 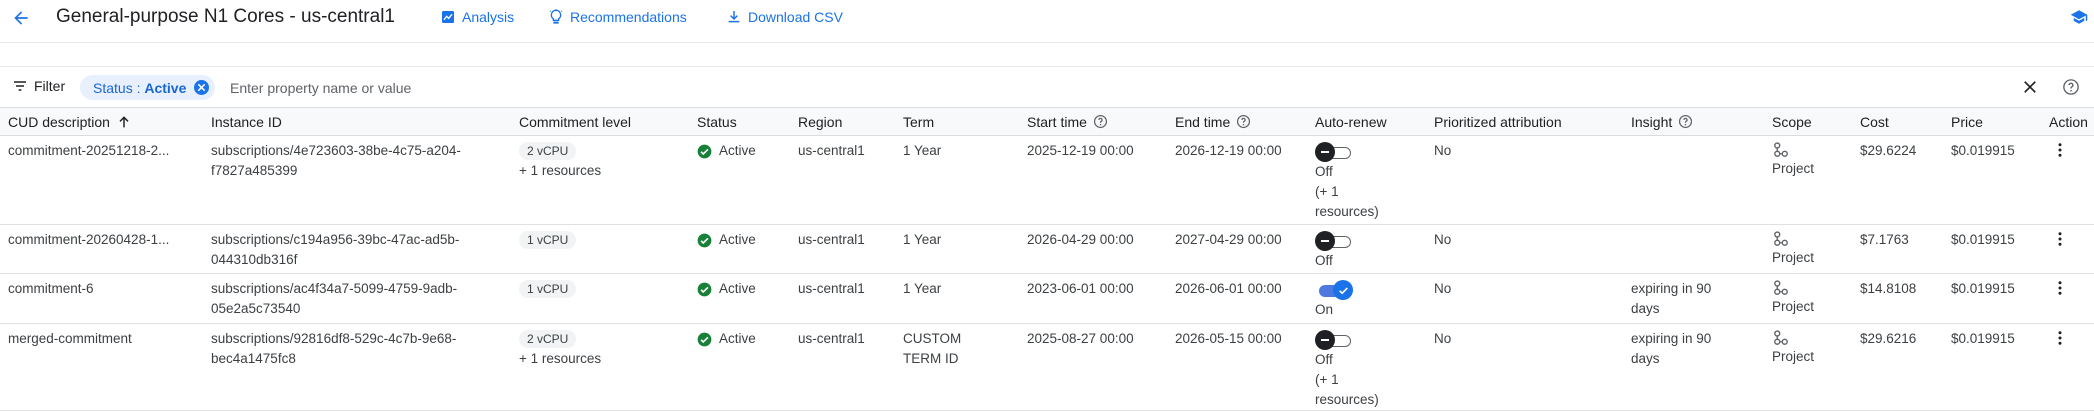 I want to click on scope-text: Project, so click(x=1793, y=257).